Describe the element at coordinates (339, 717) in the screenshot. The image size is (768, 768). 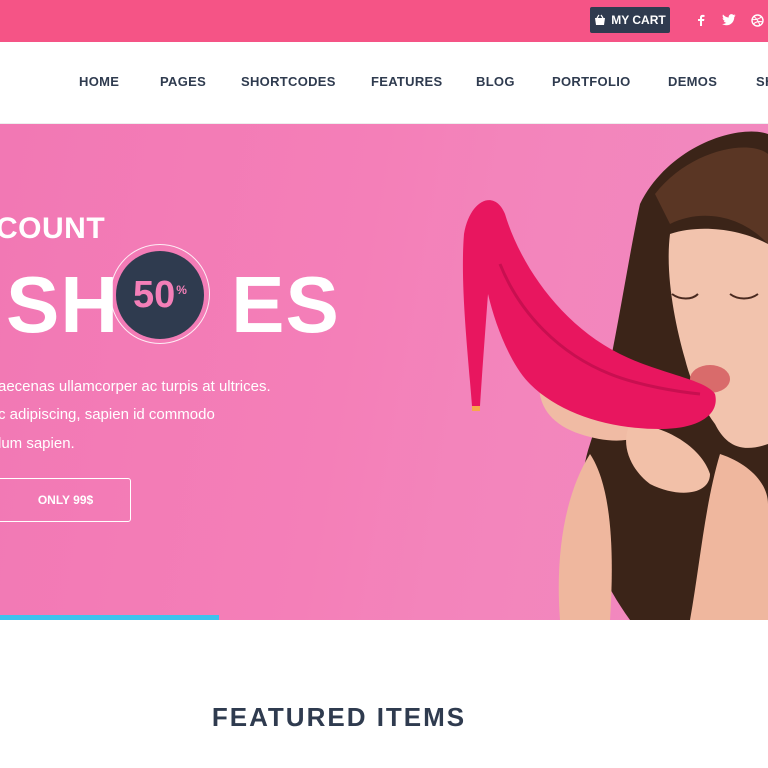
I see `featured-items-heading: FEATURED ITEMS` at that location.